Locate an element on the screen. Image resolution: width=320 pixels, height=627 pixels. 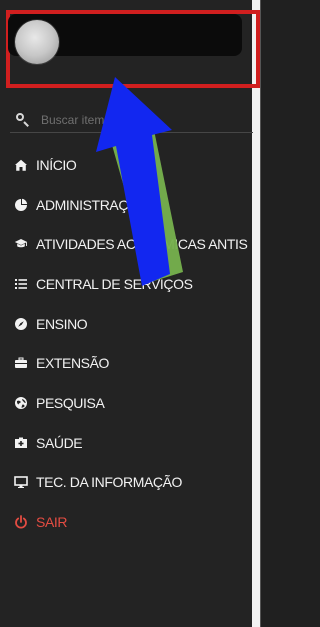
medical-kit-icon is located at coordinates (21, 443).